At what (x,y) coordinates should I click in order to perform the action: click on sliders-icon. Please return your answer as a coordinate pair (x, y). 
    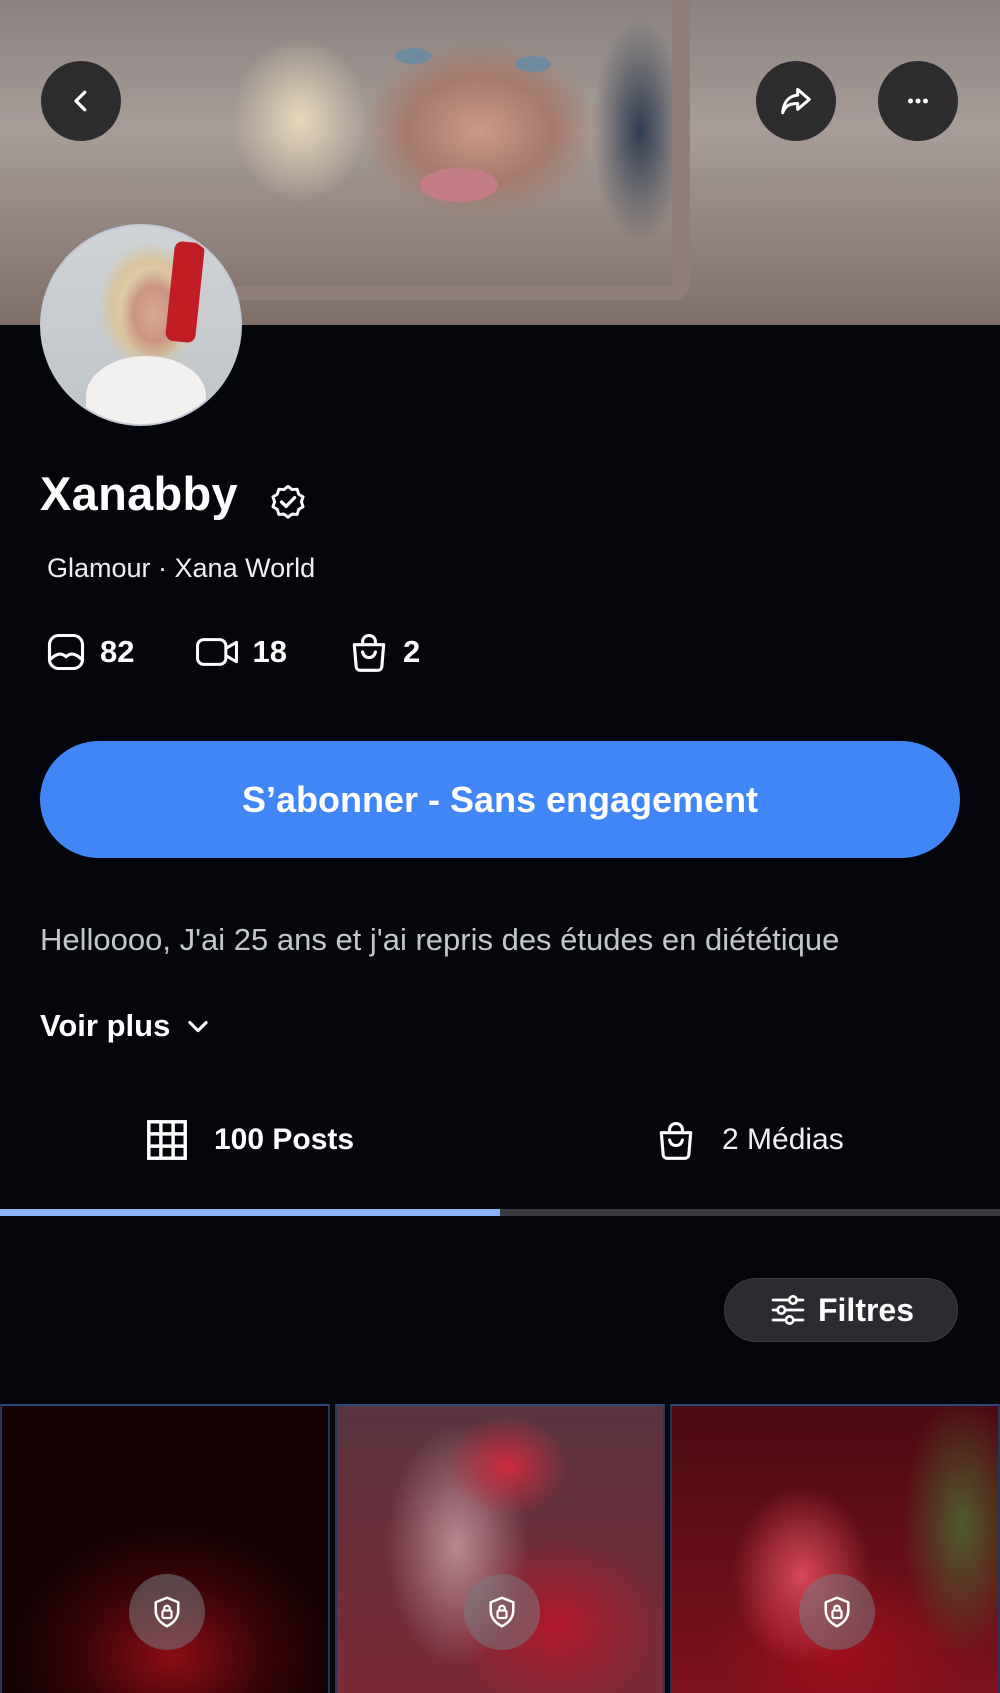
    Looking at the image, I should click on (788, 1310).